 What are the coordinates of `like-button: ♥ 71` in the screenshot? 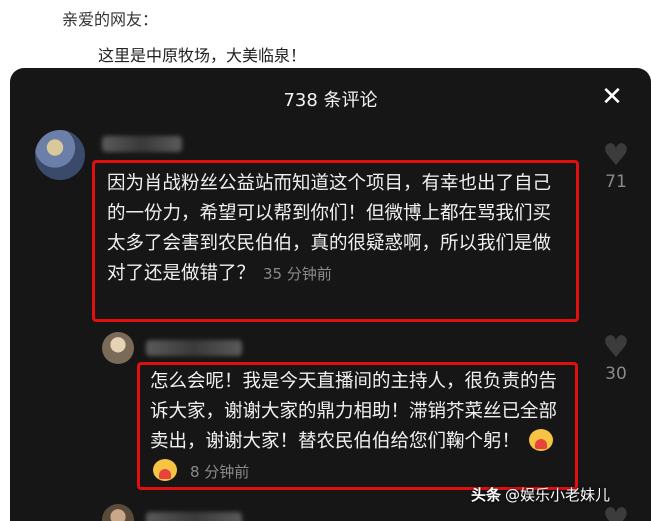 It's located at (616, 165).